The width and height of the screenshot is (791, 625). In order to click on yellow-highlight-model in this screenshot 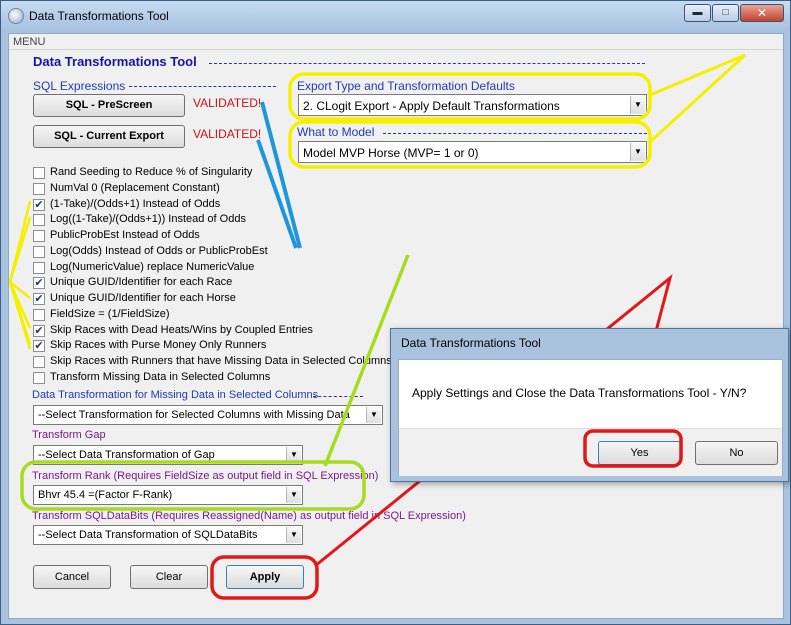, I will do `click(470, 144)`.